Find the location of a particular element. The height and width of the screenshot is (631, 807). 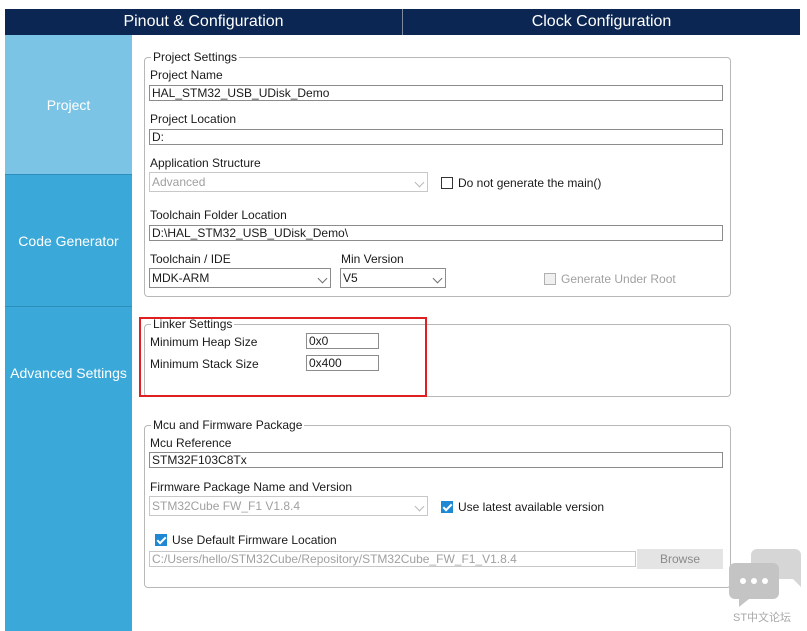

toolchain-folder-input: D:\HAL_STM32_USB_UDisk_Demo\ is located at coordinates (436, 233).